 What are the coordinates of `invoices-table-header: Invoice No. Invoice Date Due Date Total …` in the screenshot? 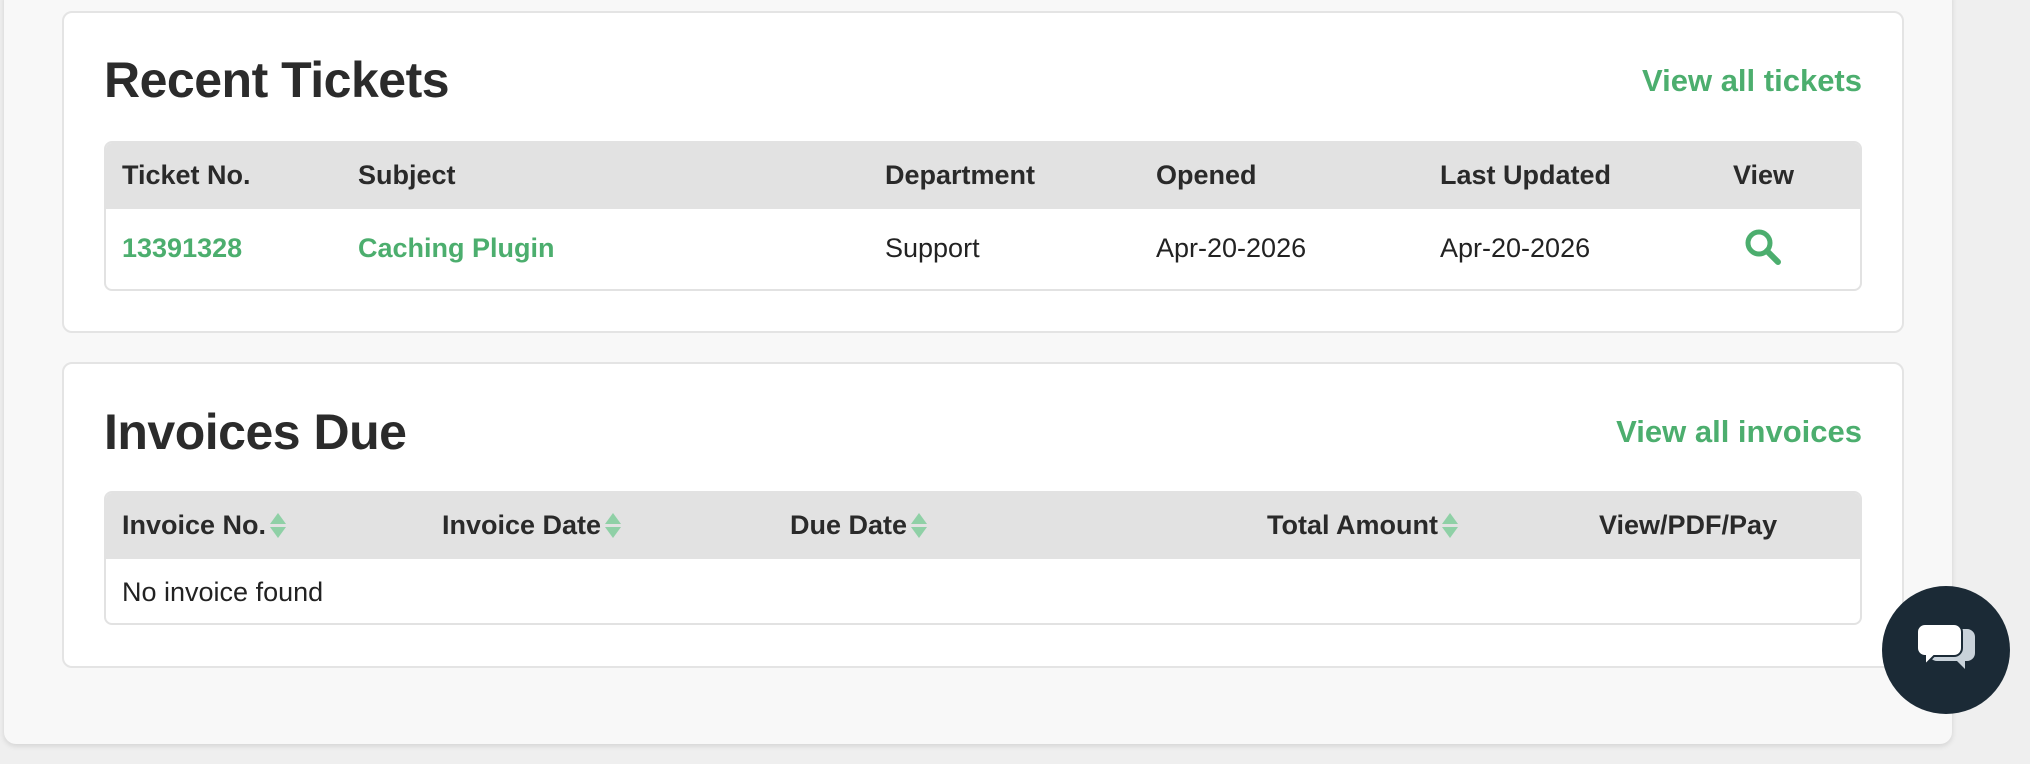 It's located at (983, 526).